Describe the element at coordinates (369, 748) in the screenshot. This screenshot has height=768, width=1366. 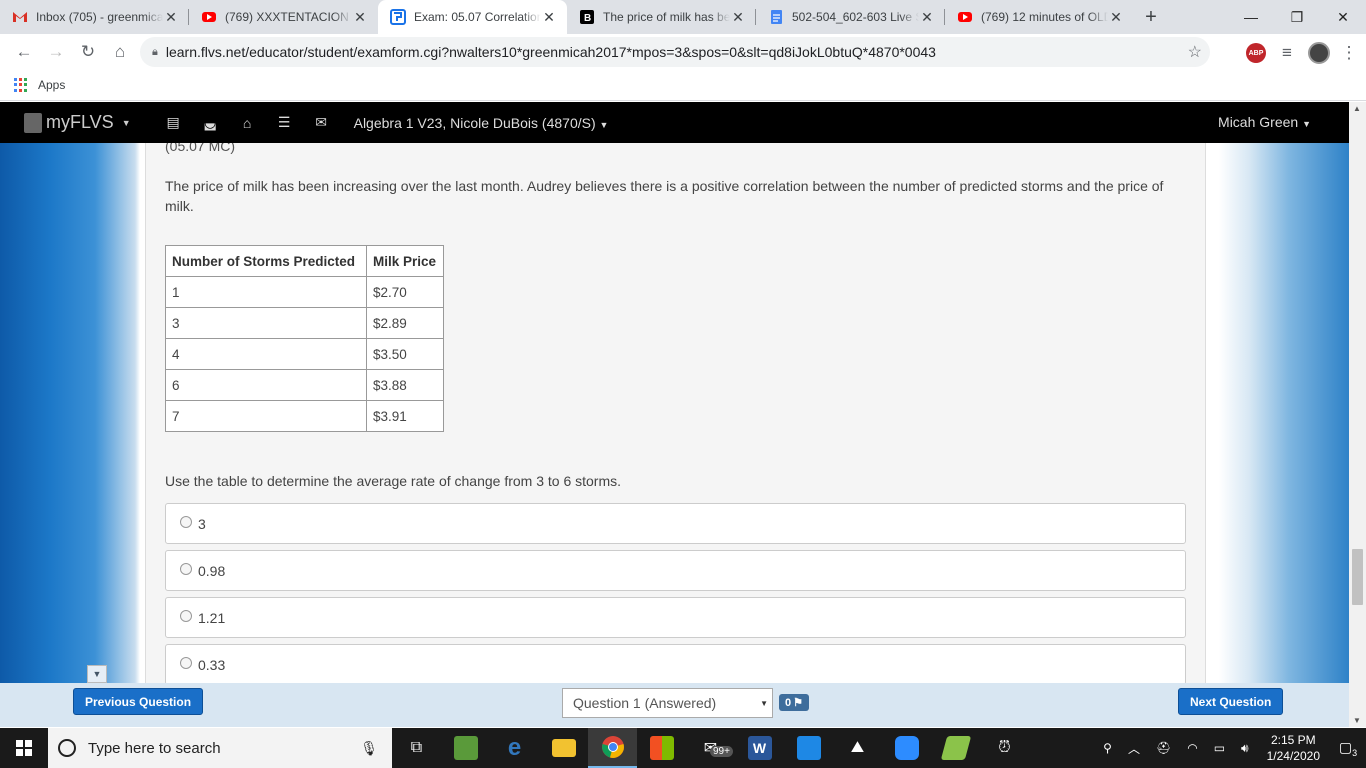
I see `microphone-icon: 🎙︎` at that location.